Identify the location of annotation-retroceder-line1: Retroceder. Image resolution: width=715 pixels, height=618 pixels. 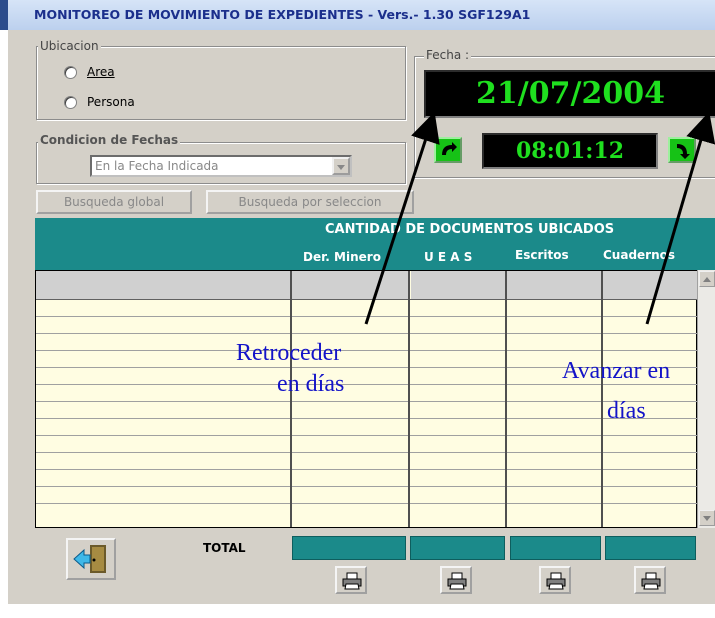
(289, 353).